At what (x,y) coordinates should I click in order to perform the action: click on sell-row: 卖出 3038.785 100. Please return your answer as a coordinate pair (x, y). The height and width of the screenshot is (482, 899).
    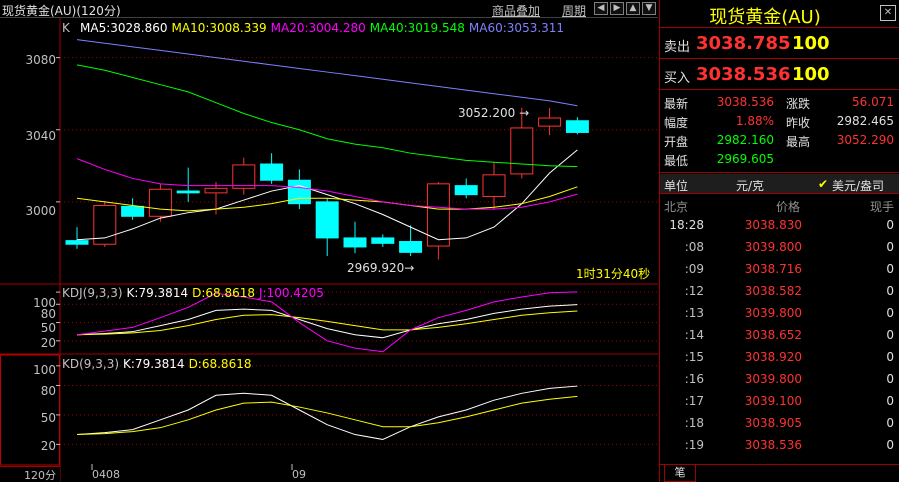
    Looking at the image, I should click on (779, 44).